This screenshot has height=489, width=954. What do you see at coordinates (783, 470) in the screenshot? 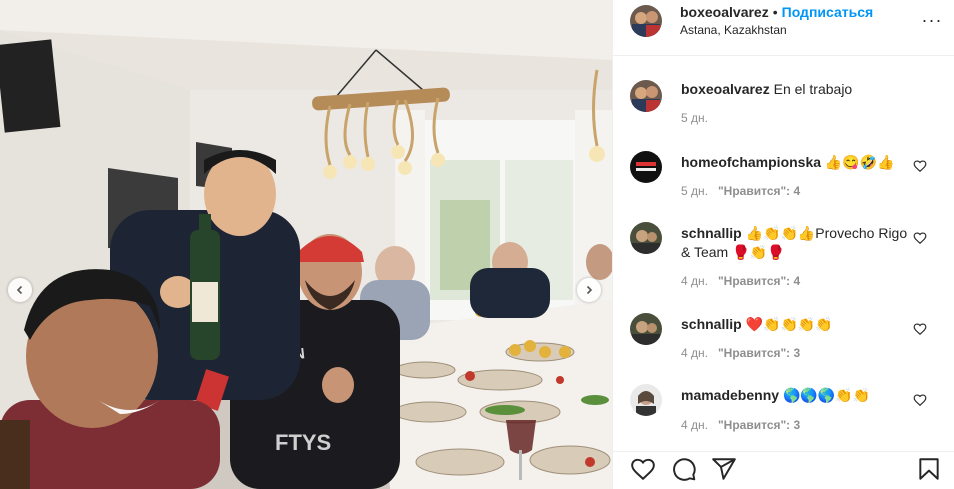
I see `post-actions-bar` at bounding box center [783, 470].